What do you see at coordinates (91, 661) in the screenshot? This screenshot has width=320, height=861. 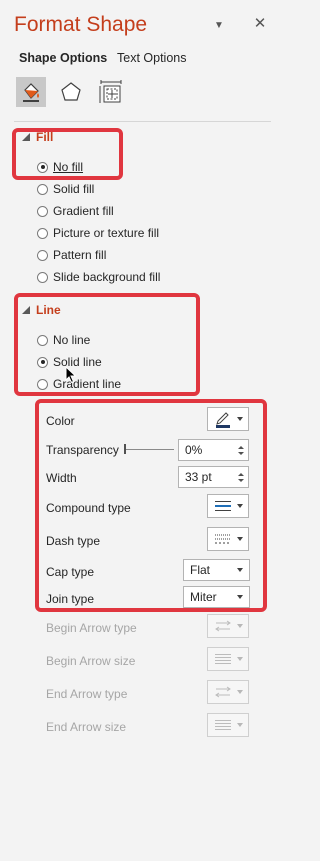 I see `begin-arrow-size-label: Begin Arrow size` at bounding box center [91, 661].